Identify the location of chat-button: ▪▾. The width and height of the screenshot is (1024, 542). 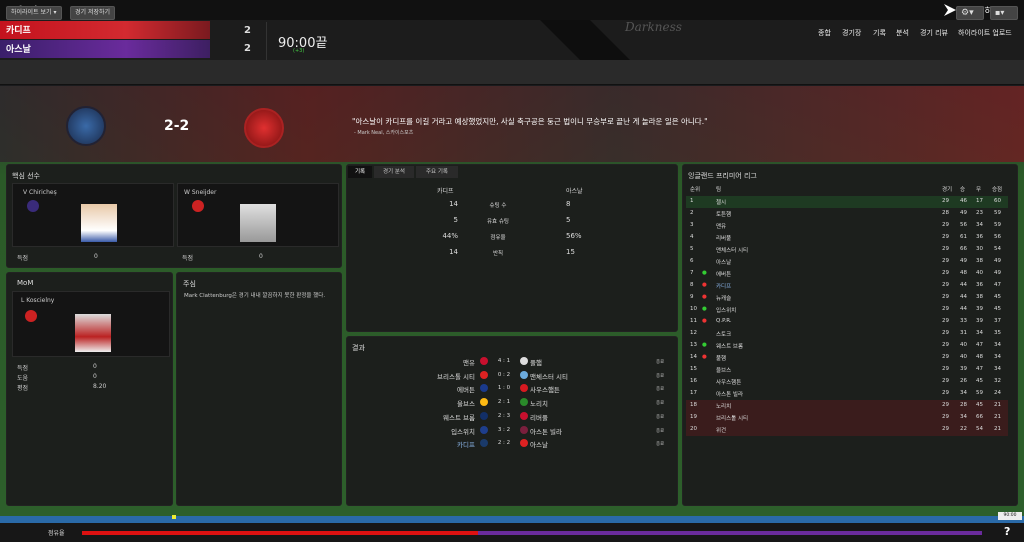
(1004, 13).